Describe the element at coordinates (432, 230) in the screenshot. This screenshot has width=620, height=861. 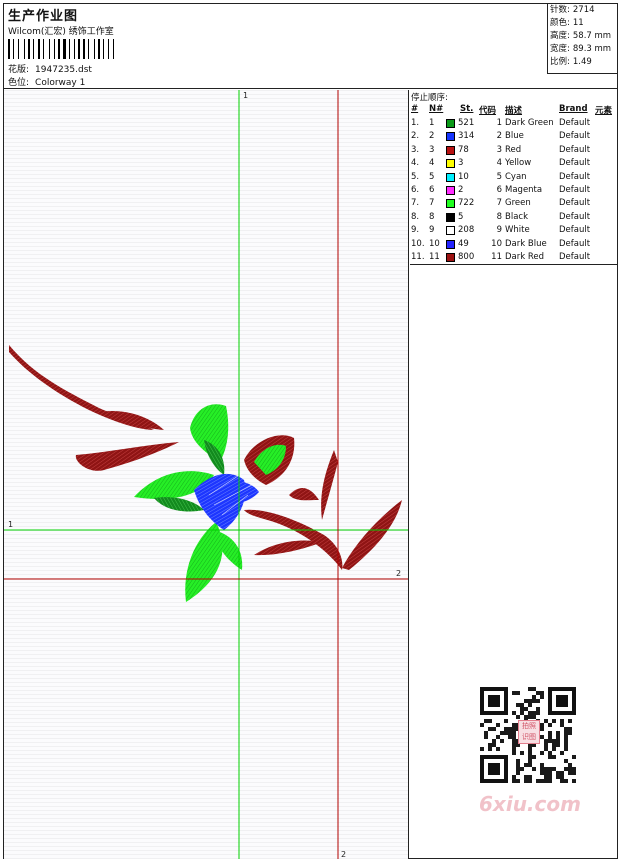
I see `legend-cell-needle: 9` at that location.